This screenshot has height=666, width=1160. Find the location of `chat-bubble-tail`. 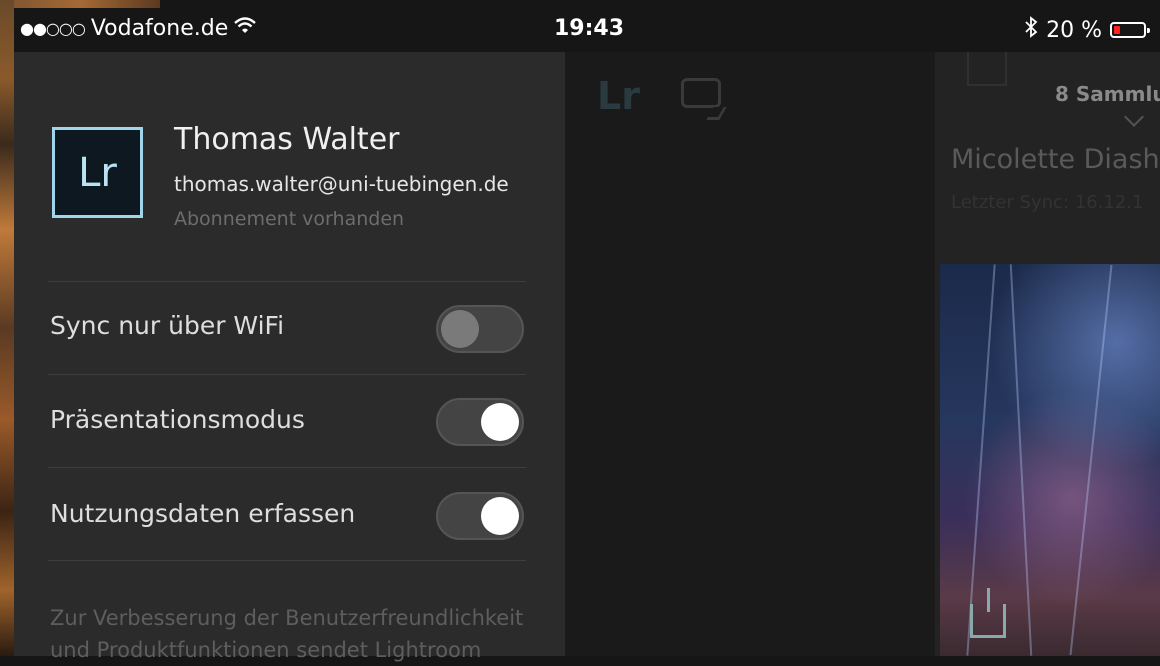

chat-bubble-tail is located at coordinates (716, 113).